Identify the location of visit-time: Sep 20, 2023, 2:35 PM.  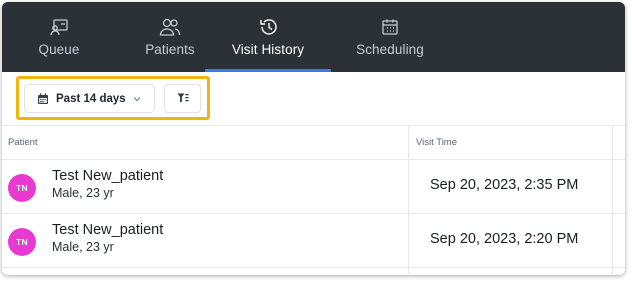
(504, 185).